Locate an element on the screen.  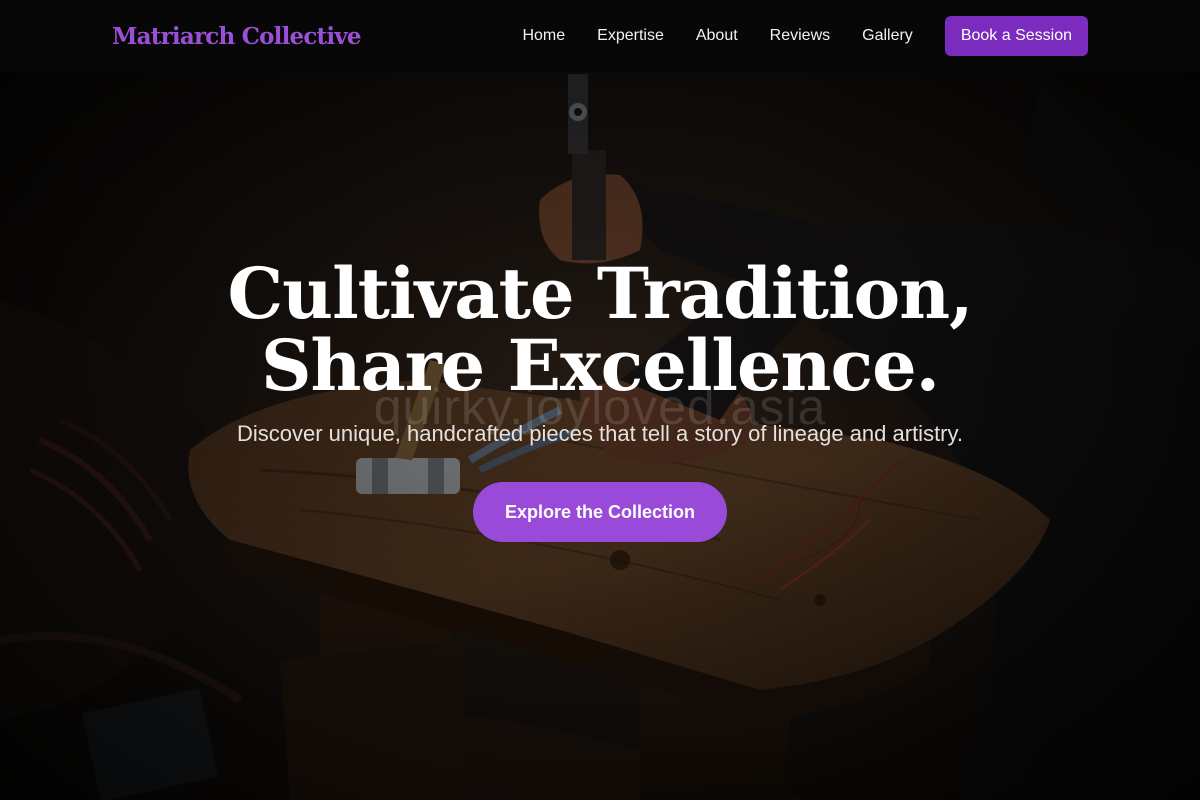
nav-link-reviews: Reviews is located at coordinates (800, 36).